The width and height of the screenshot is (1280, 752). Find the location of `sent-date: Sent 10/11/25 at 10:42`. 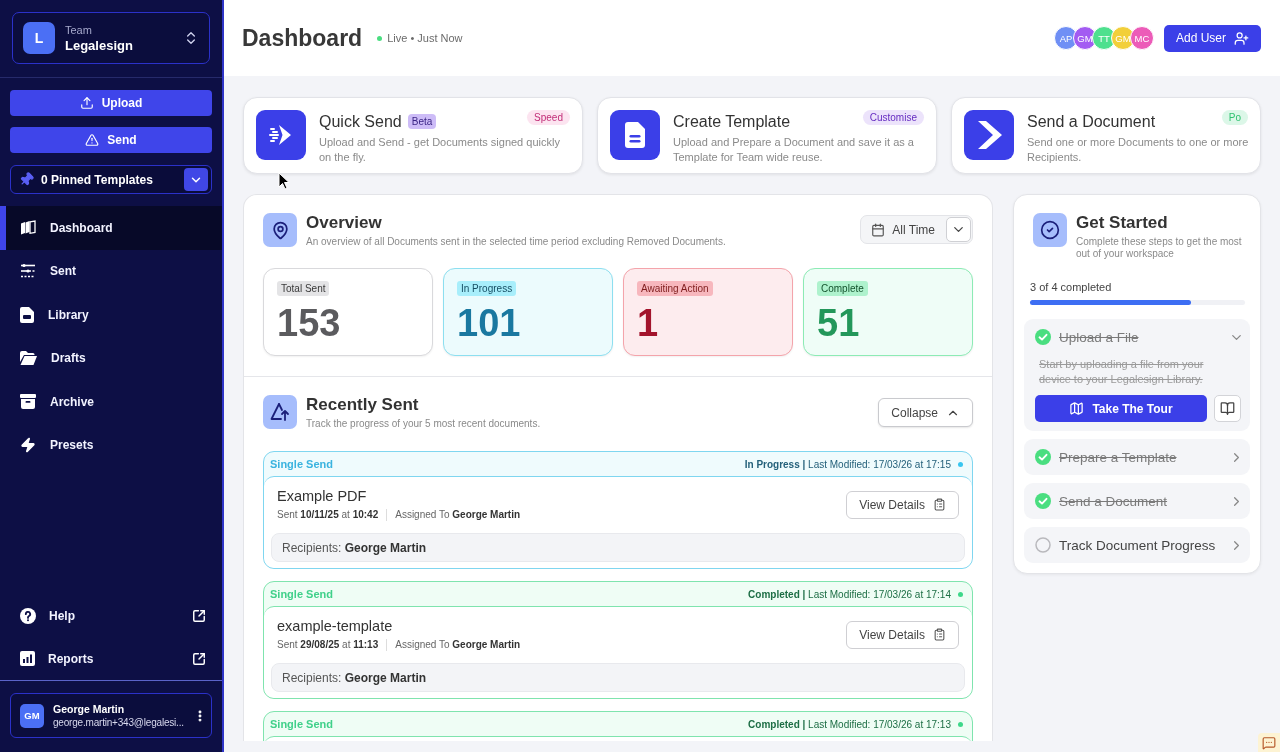

sent-date: Sent 10/11/25 at 10:42 is located at coordinates (328, 514).